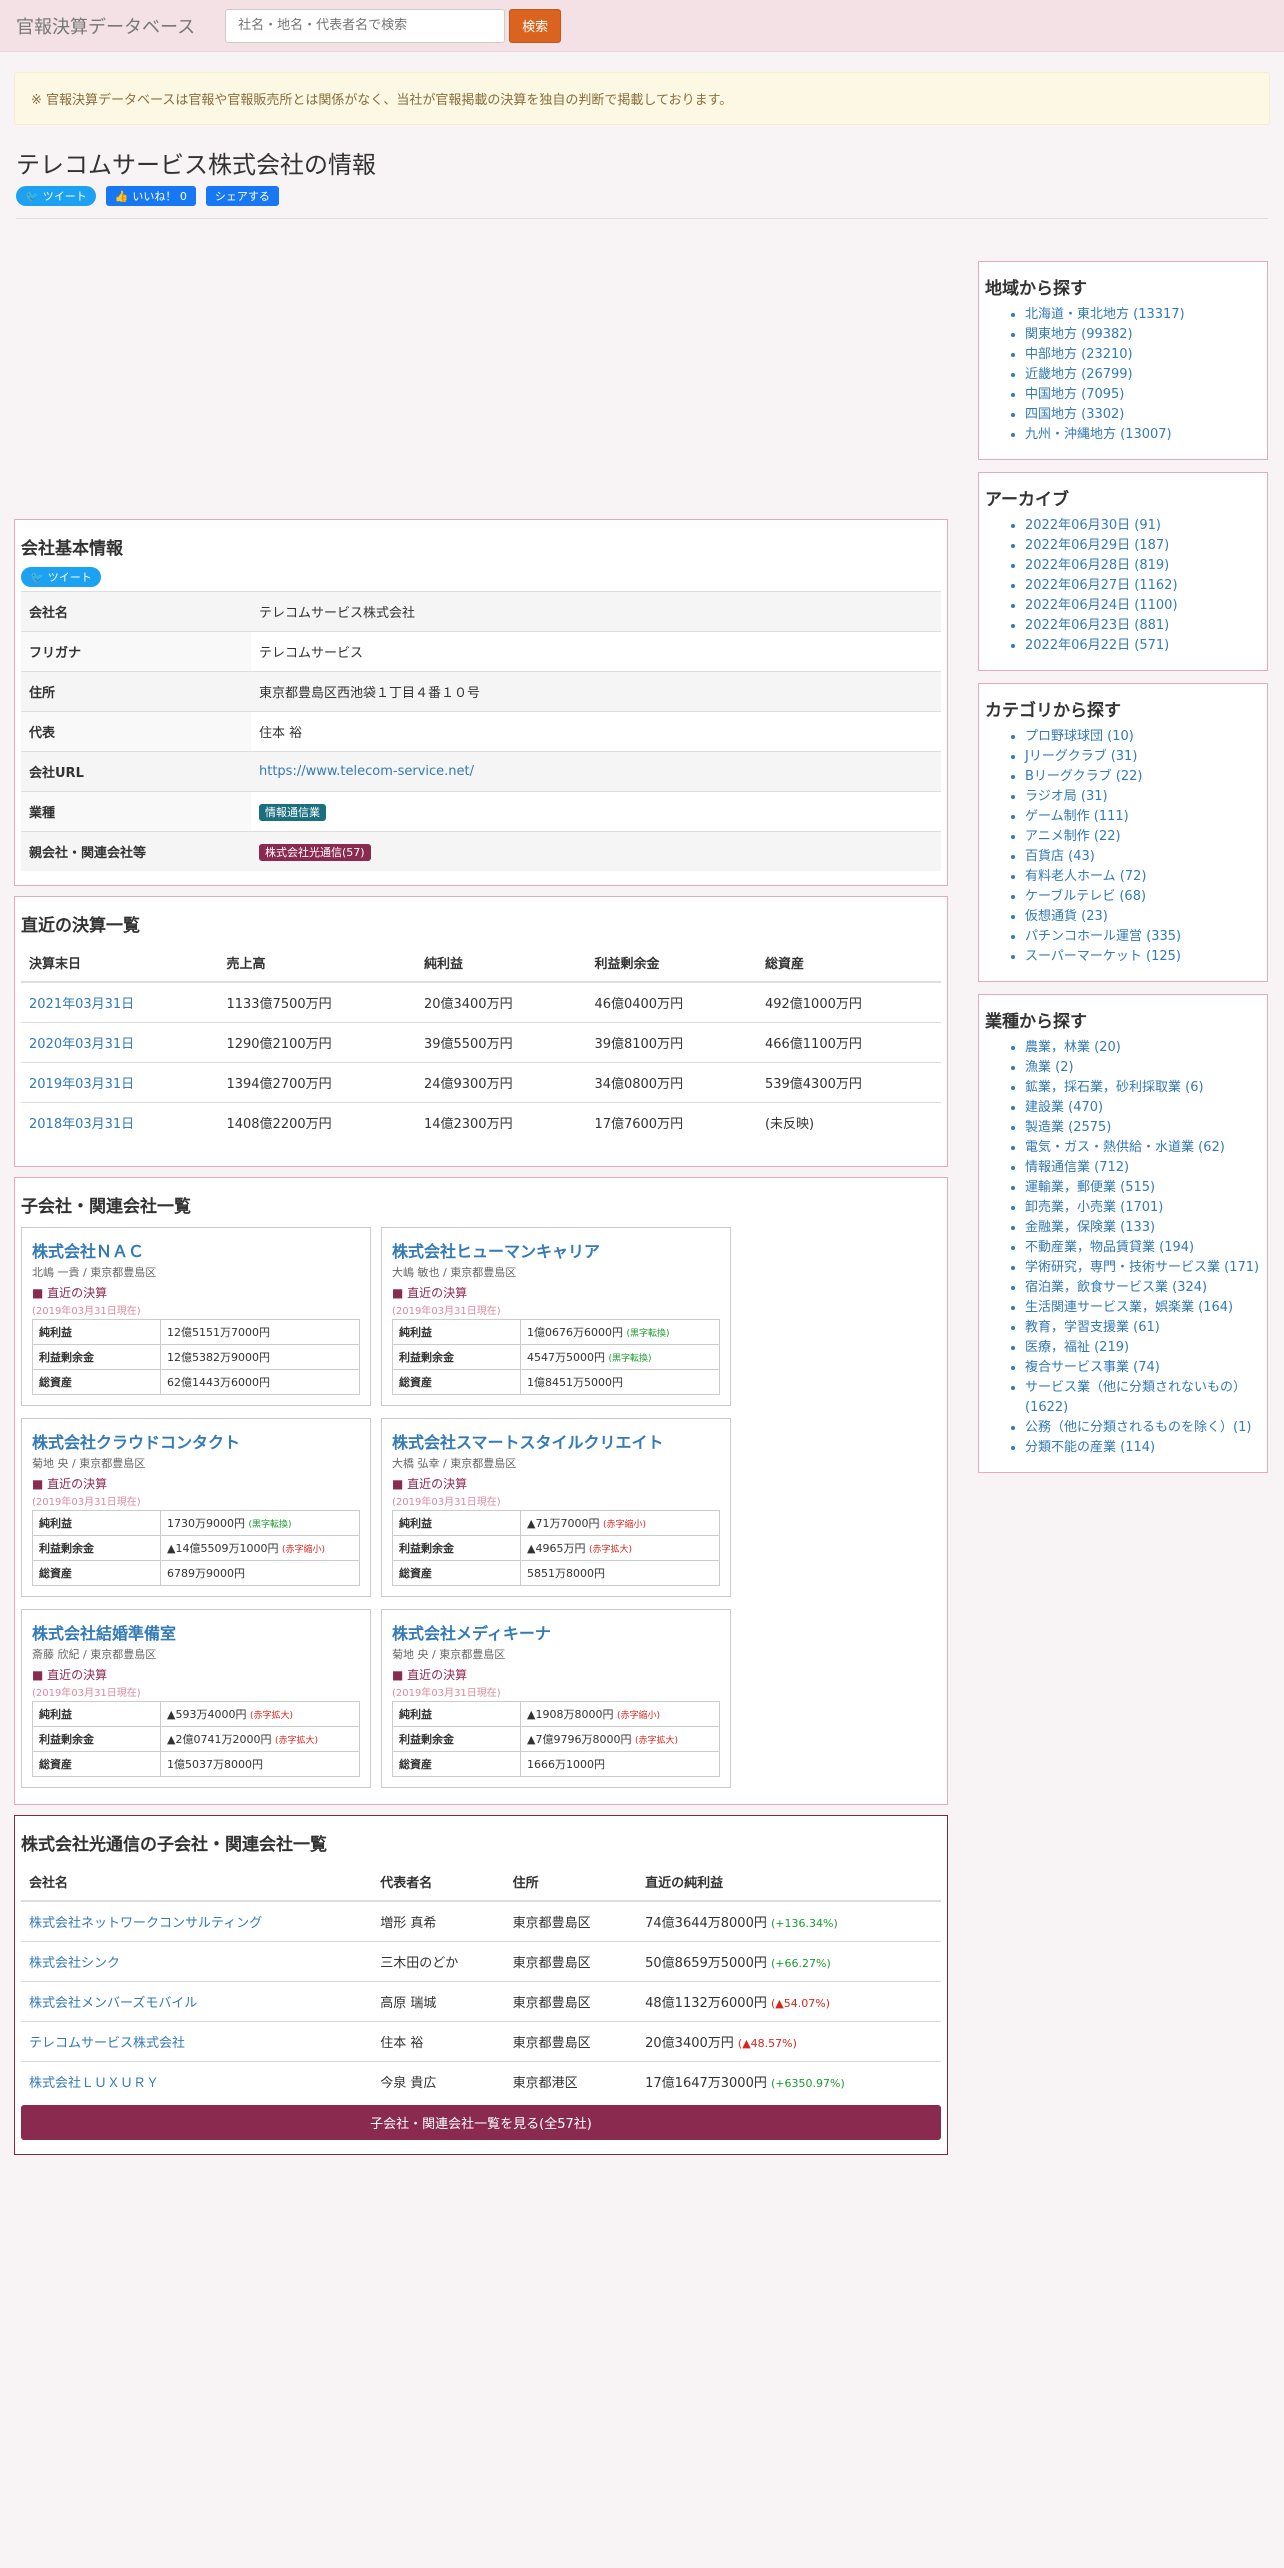 The height and width of the screenshot is (2568, 1284). What do you see at coordinates (1077, 1347) in the screenshot?
I see `industry-link: 医療，福祉 (219)` at bounding box center [1077, 1347].